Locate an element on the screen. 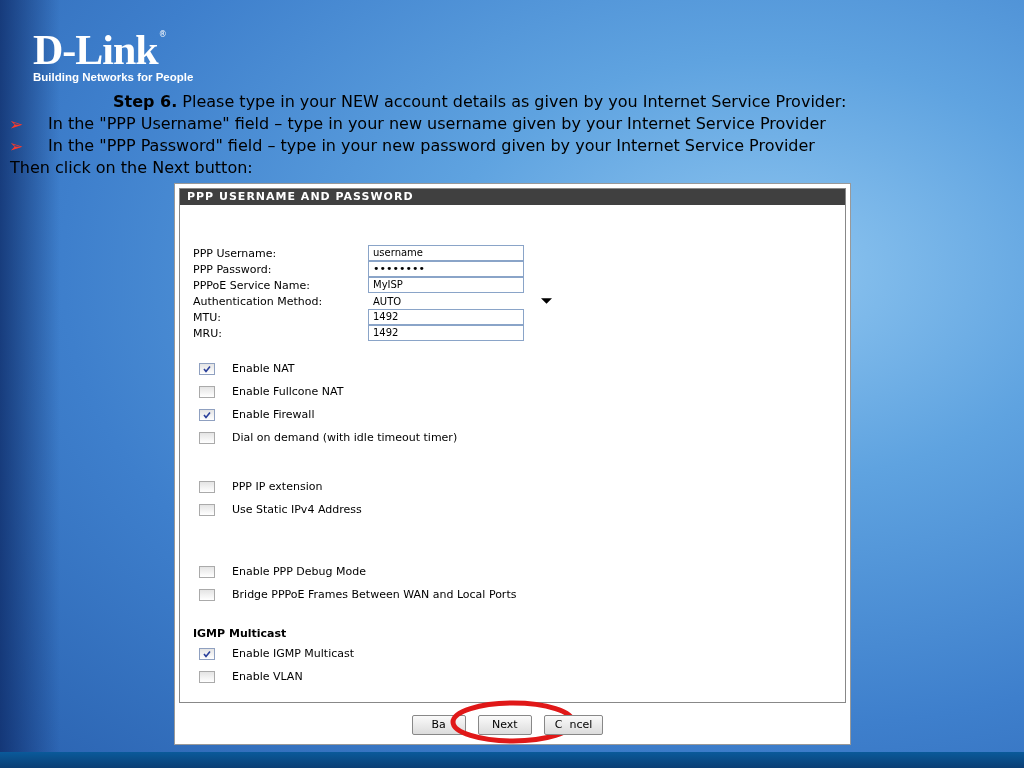  field-label: Authentication Method: is located at coordinates (258, 301).